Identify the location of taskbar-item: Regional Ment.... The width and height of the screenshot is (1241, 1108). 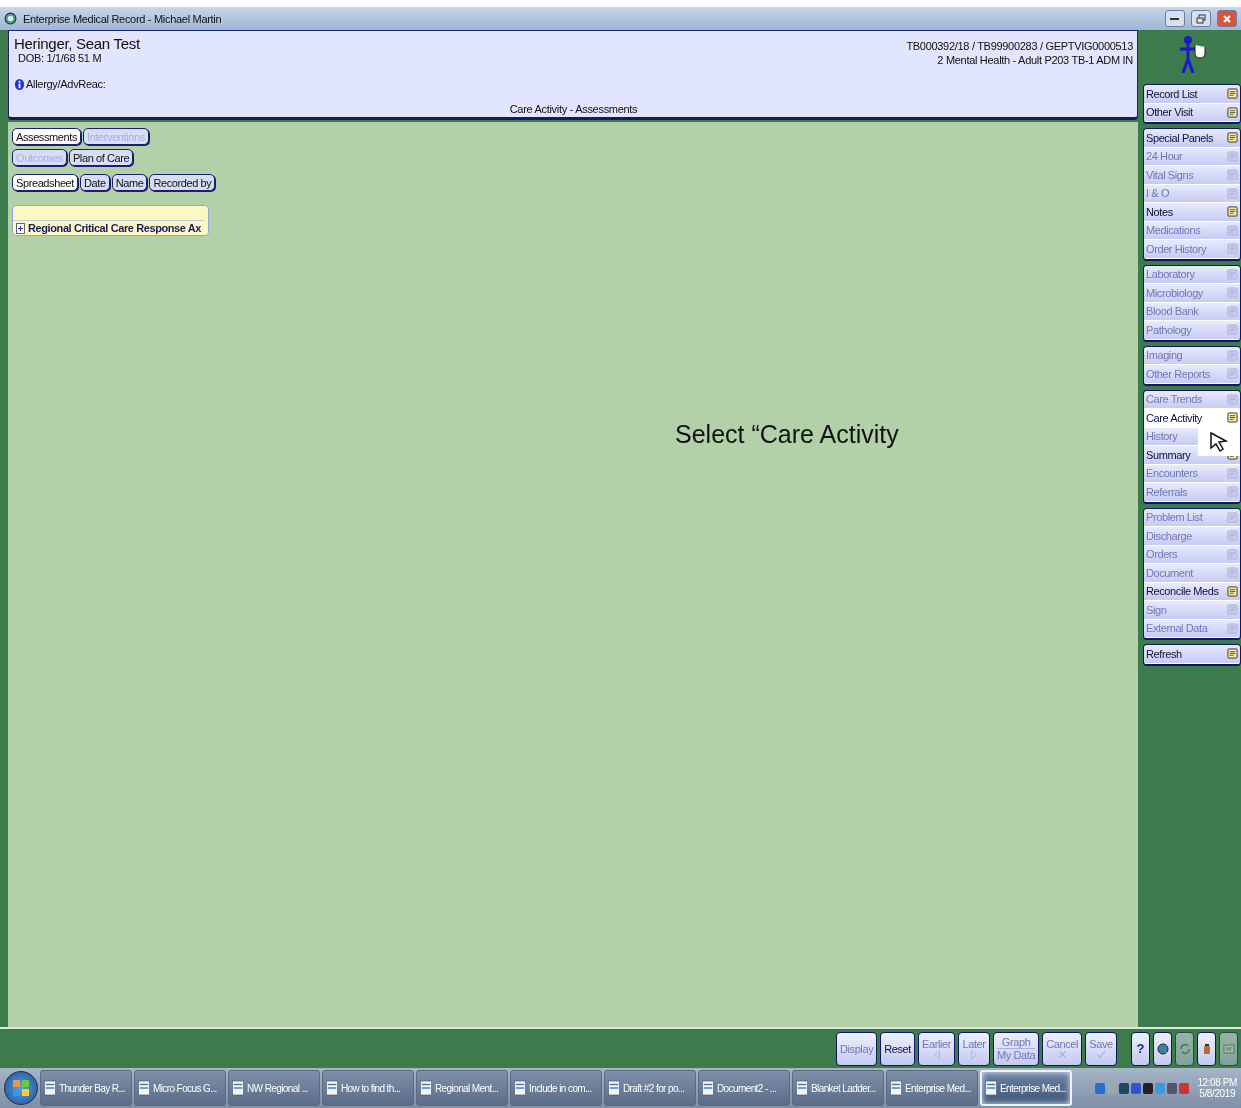
(462, 1088).